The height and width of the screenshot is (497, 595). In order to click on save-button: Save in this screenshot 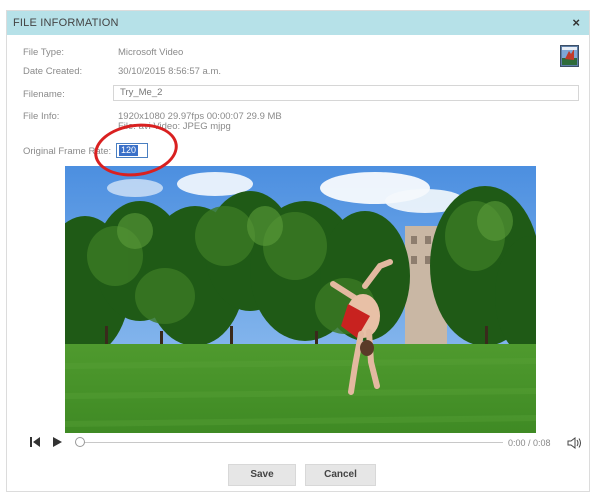, I will do `click(262, 475)`.